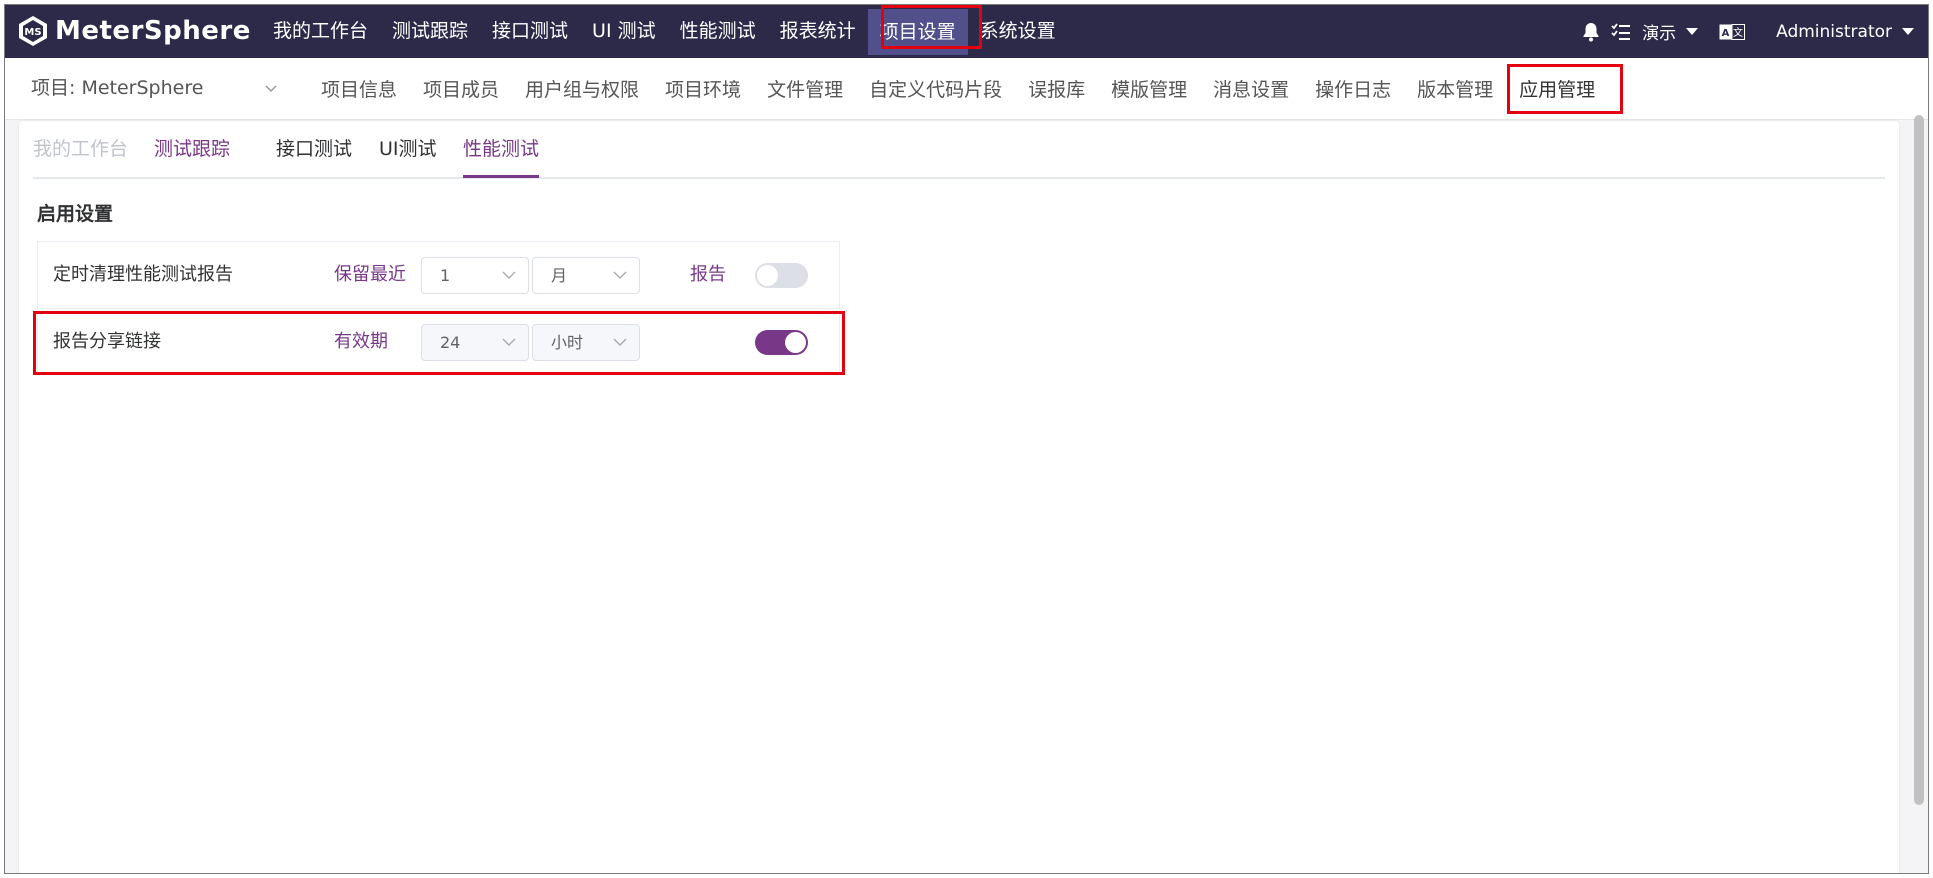  I want to click on user-menu: Administrator, so click(1834, 32).